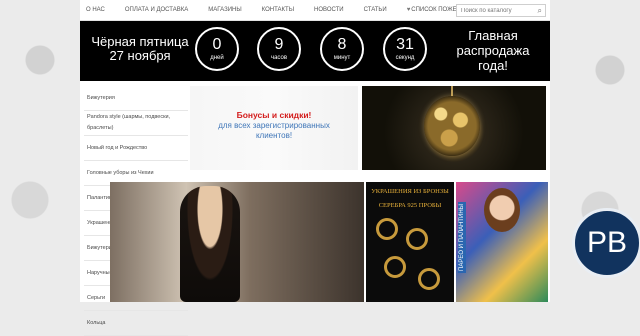 The width and height of the screenshot is (640, 336). Describe the element at coordinates (408, 10) in the screenshot. I see `heart-icon: ♥` at that location.